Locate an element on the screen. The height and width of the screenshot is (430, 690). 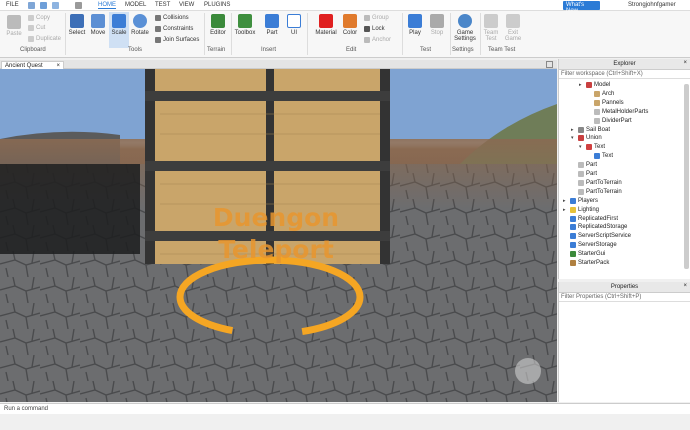
stop-quick-icon is located at coordinates (78, 5).